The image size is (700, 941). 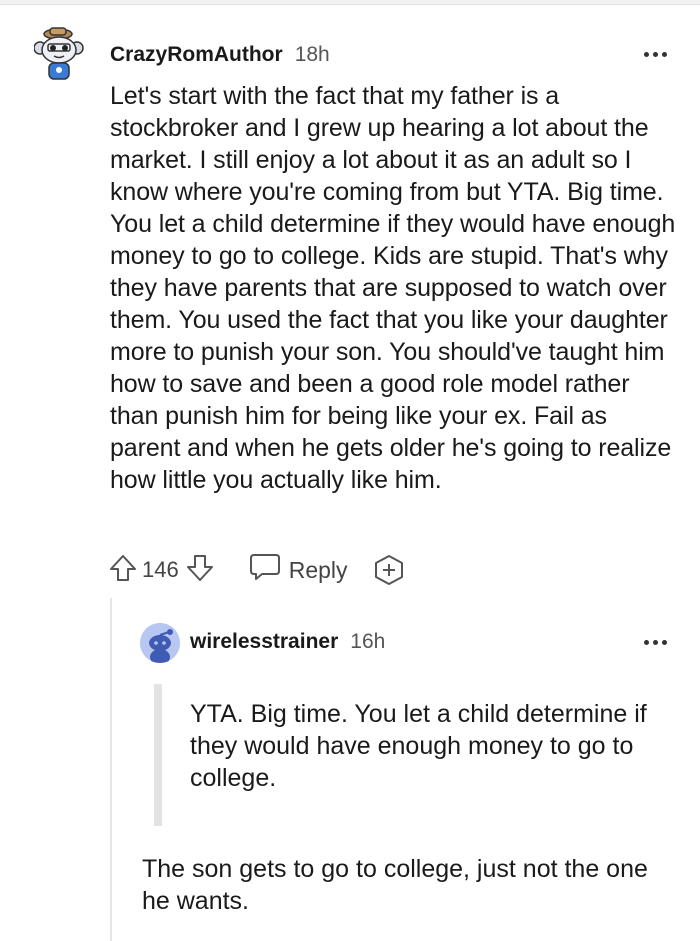 I want to click on comment-actions: 146 Reply, so click(x=257, y=570).